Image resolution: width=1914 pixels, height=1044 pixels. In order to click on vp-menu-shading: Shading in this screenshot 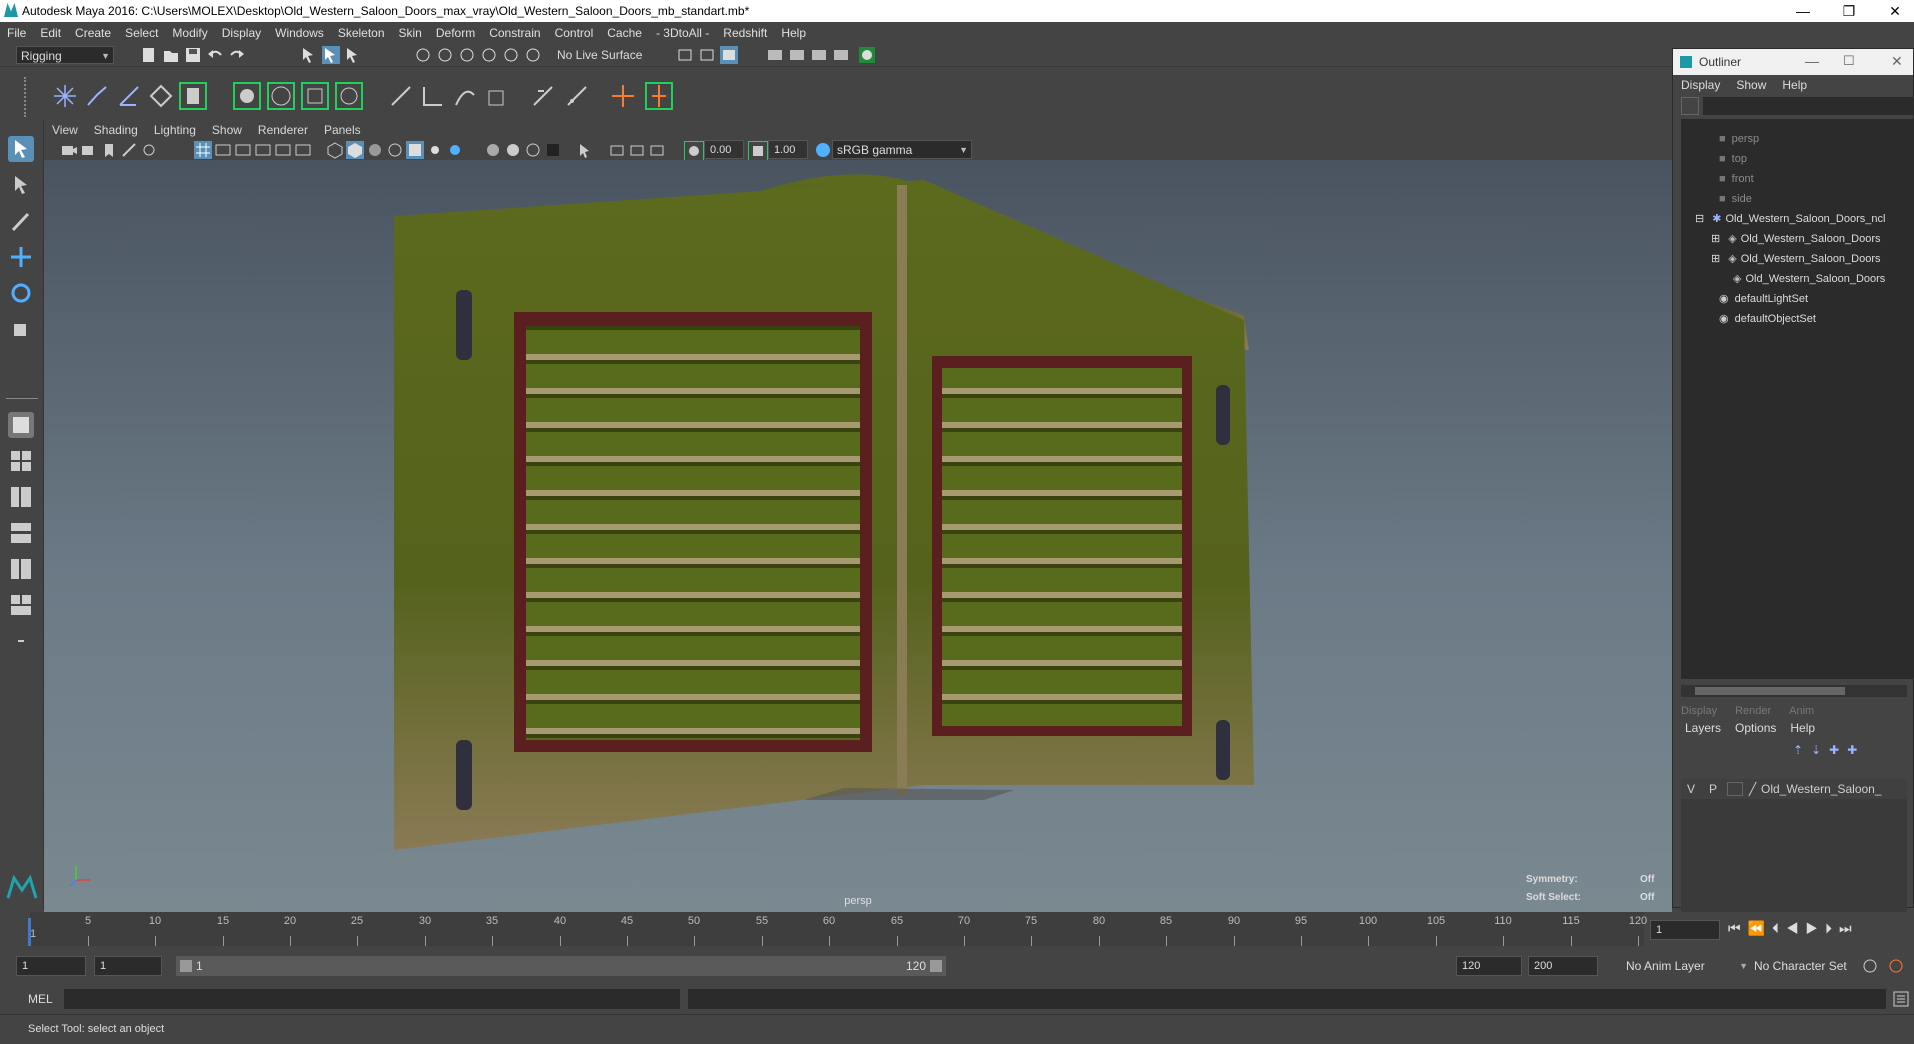, I will do `click(116, 130)`.